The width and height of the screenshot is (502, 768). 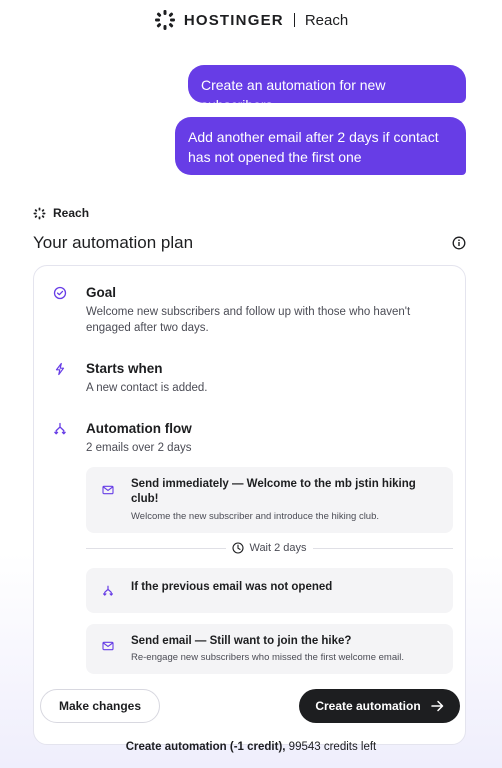 I want to click on plan-title: Your automation plan, so click(x=113, y=242).